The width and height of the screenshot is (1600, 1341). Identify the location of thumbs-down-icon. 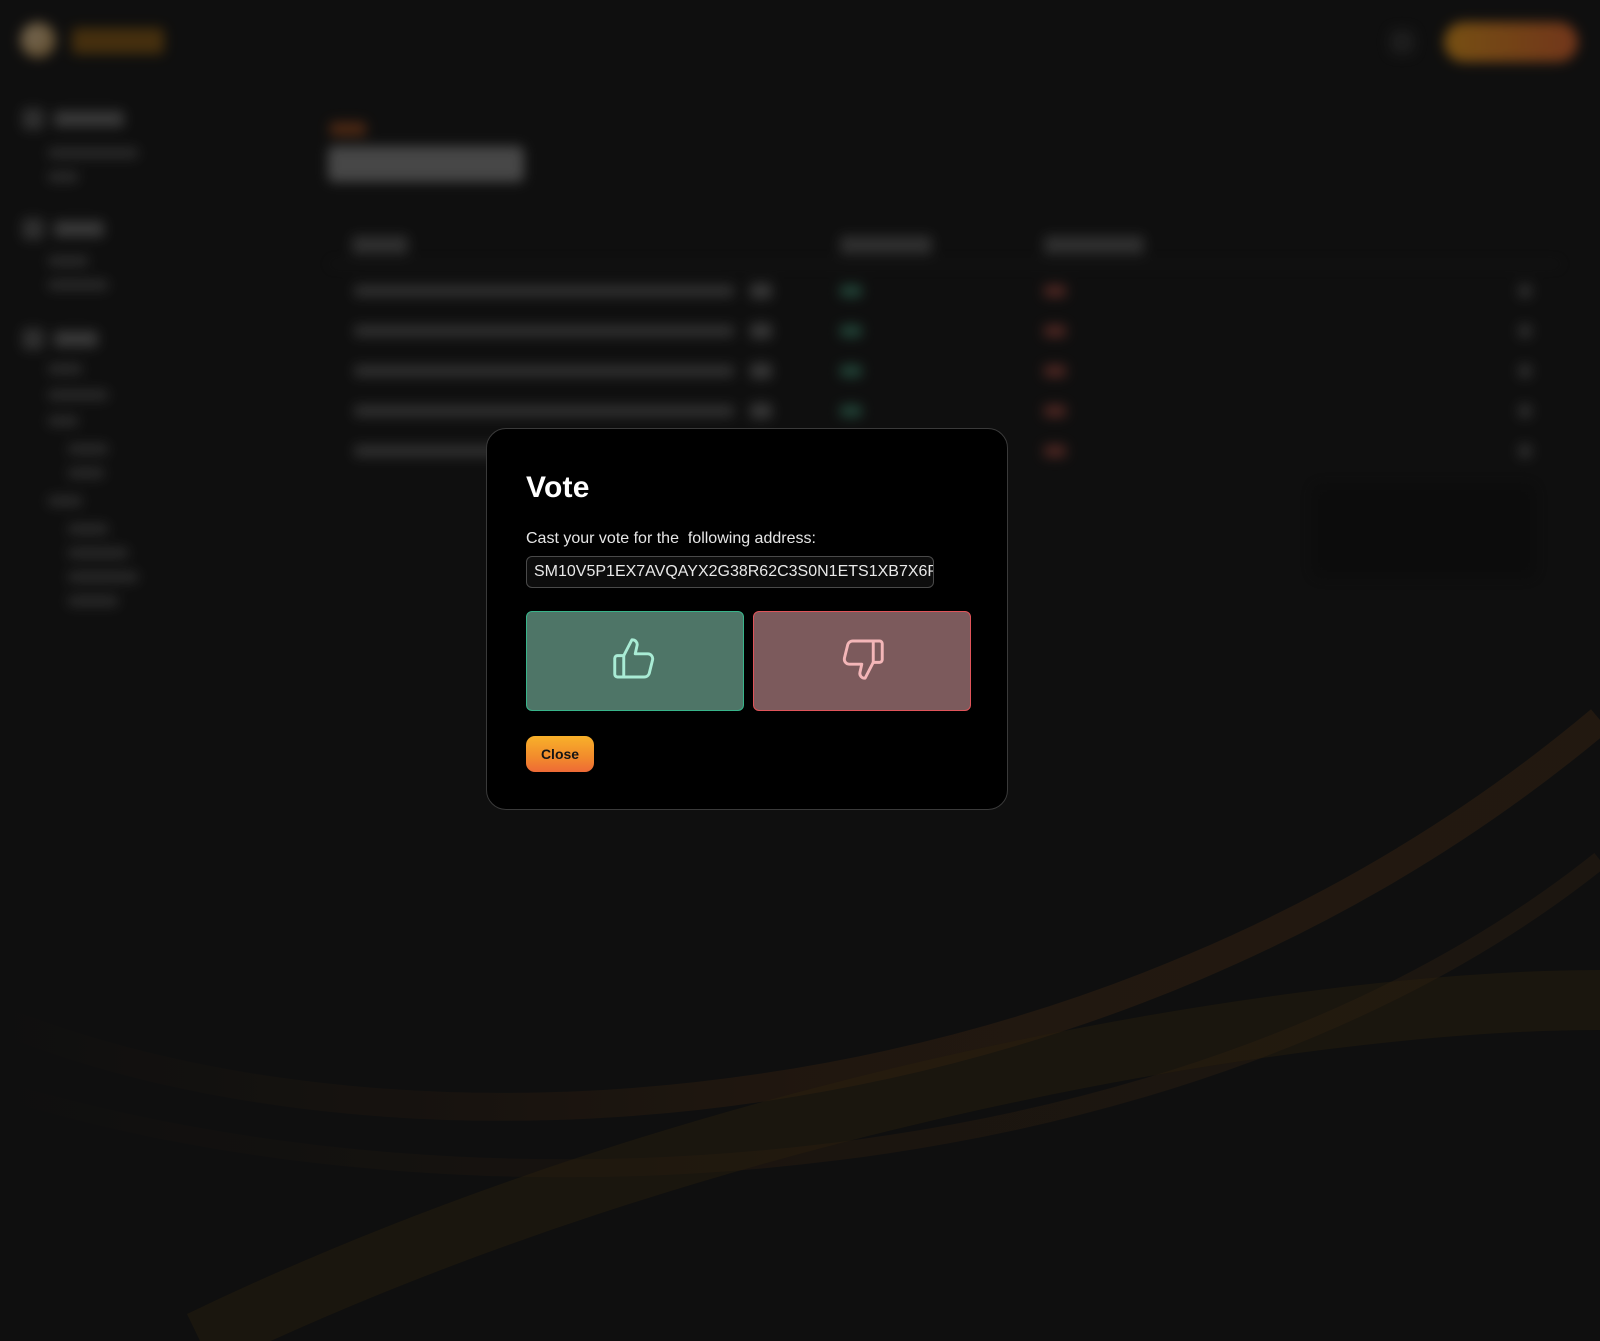
(862, 661).